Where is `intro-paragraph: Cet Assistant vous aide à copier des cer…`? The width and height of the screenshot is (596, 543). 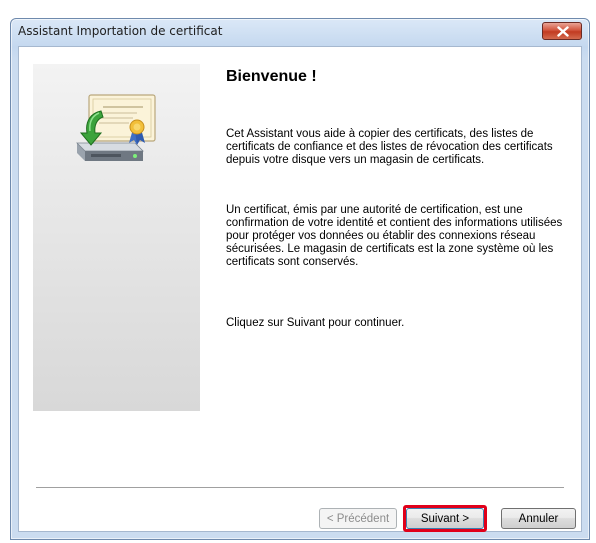
intro-paragraph: Cet Assistant vous aide à copier des cer… is located at coordinates (389, 147).